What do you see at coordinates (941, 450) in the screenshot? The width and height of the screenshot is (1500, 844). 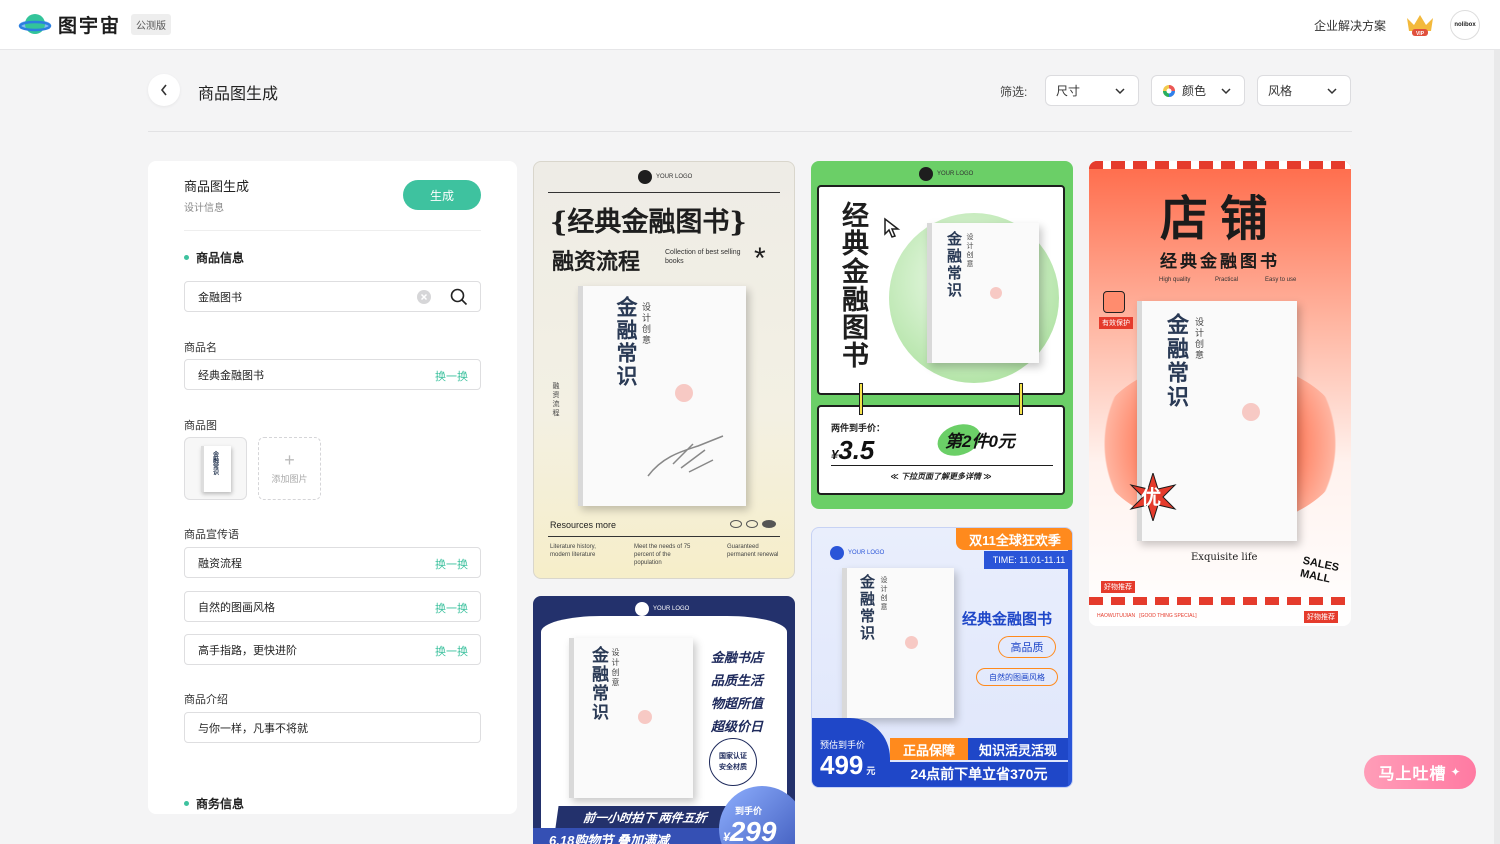 I see `price-box: 两件到手价： ¥3.5 第2件0元 ≪ 下拉页面了解更多详情 ≫` at bounding box center [941, 450].